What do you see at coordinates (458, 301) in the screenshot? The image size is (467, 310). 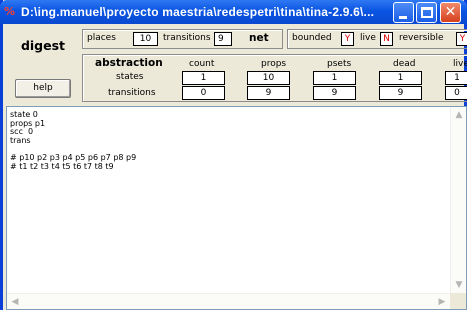 I see `scrollbar-corner` at bounding box center [458, 301].